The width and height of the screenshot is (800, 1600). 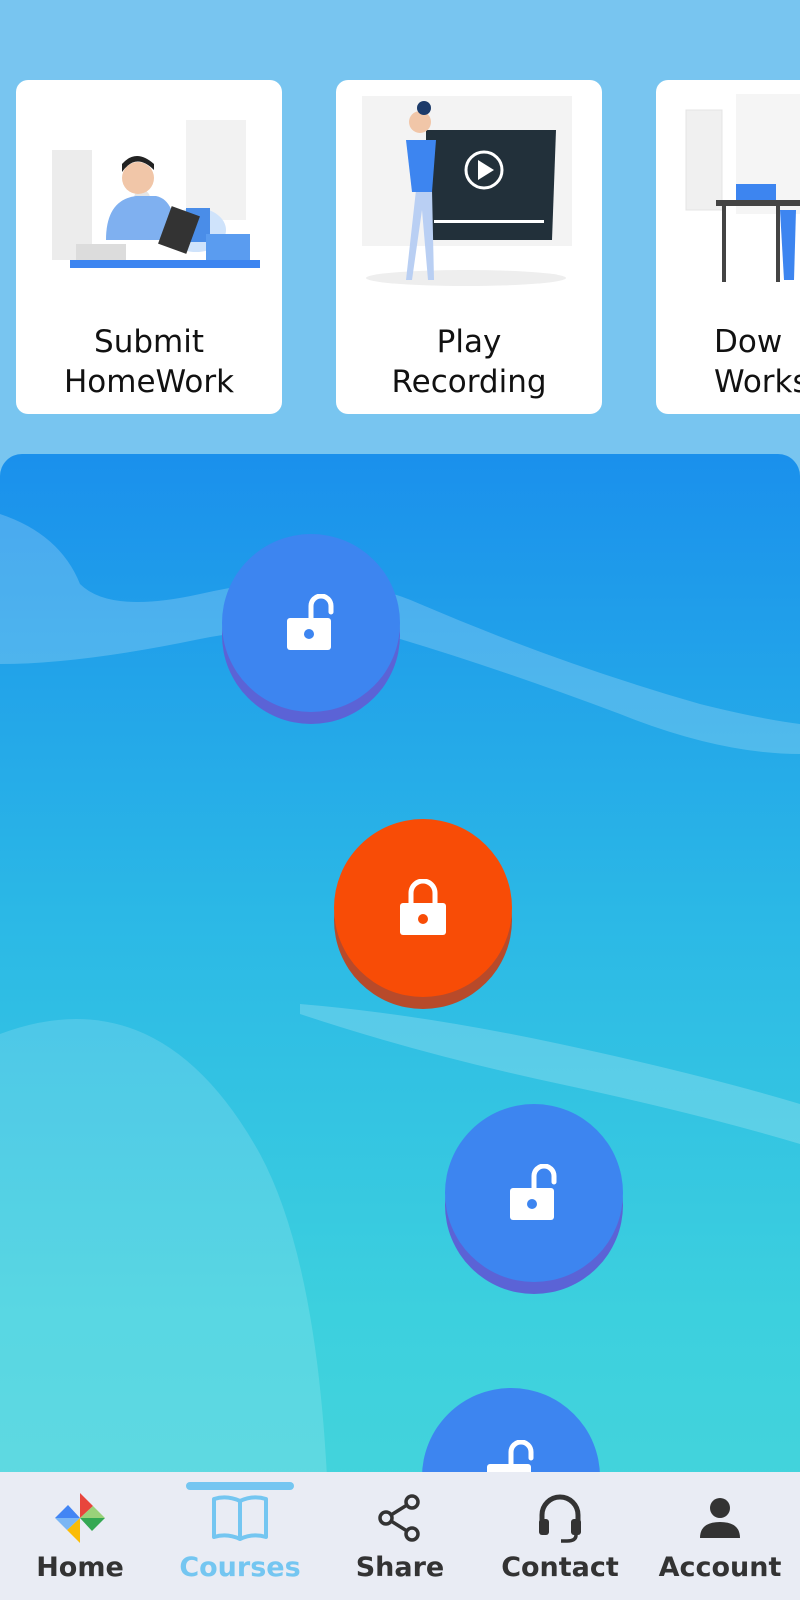 I want to click on bottom-navigation: Home Courses Share Contact Account, so click(x=400, y=1536).